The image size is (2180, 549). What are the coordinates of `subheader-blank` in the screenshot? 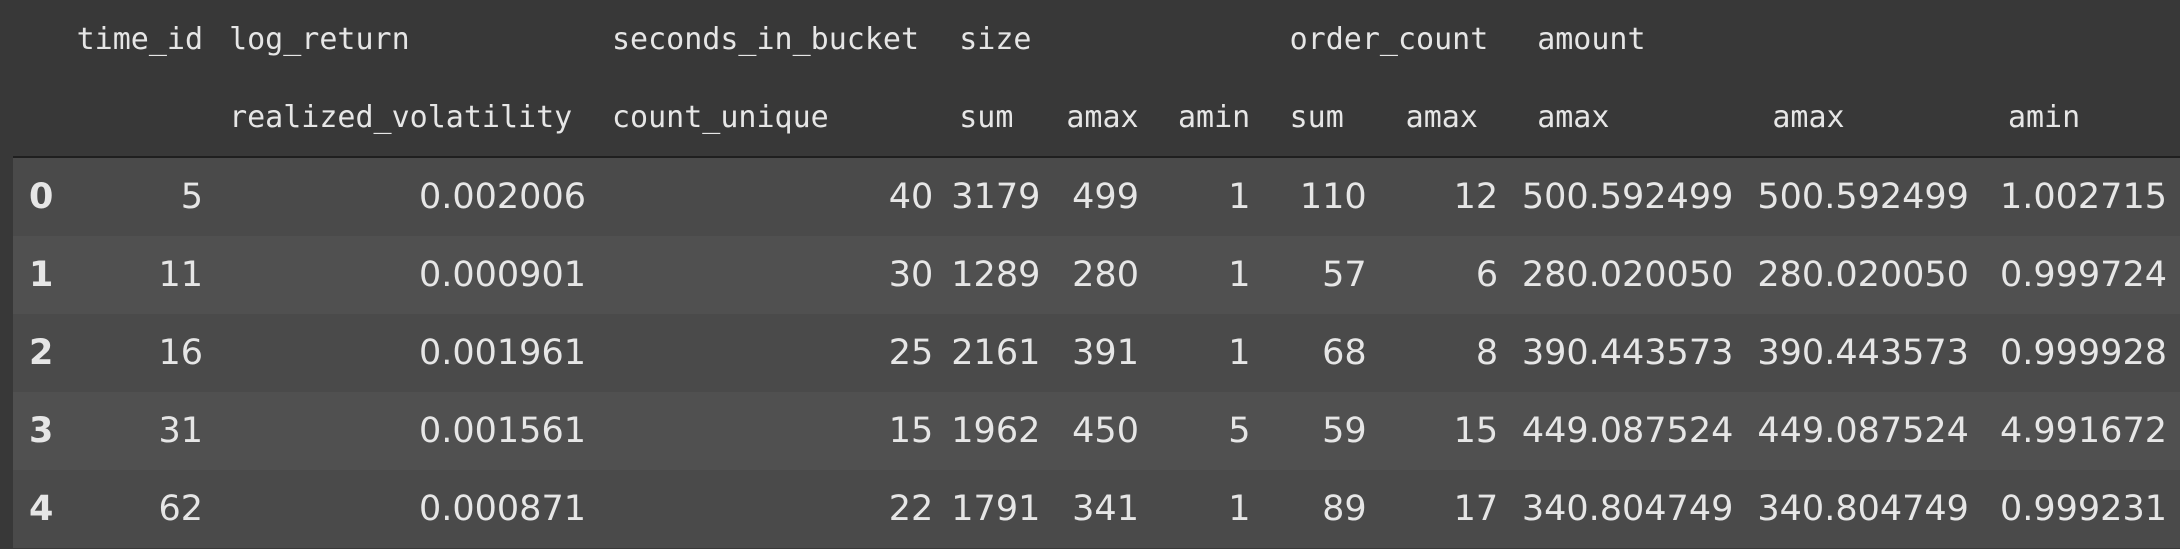 It's located at (136, 118).